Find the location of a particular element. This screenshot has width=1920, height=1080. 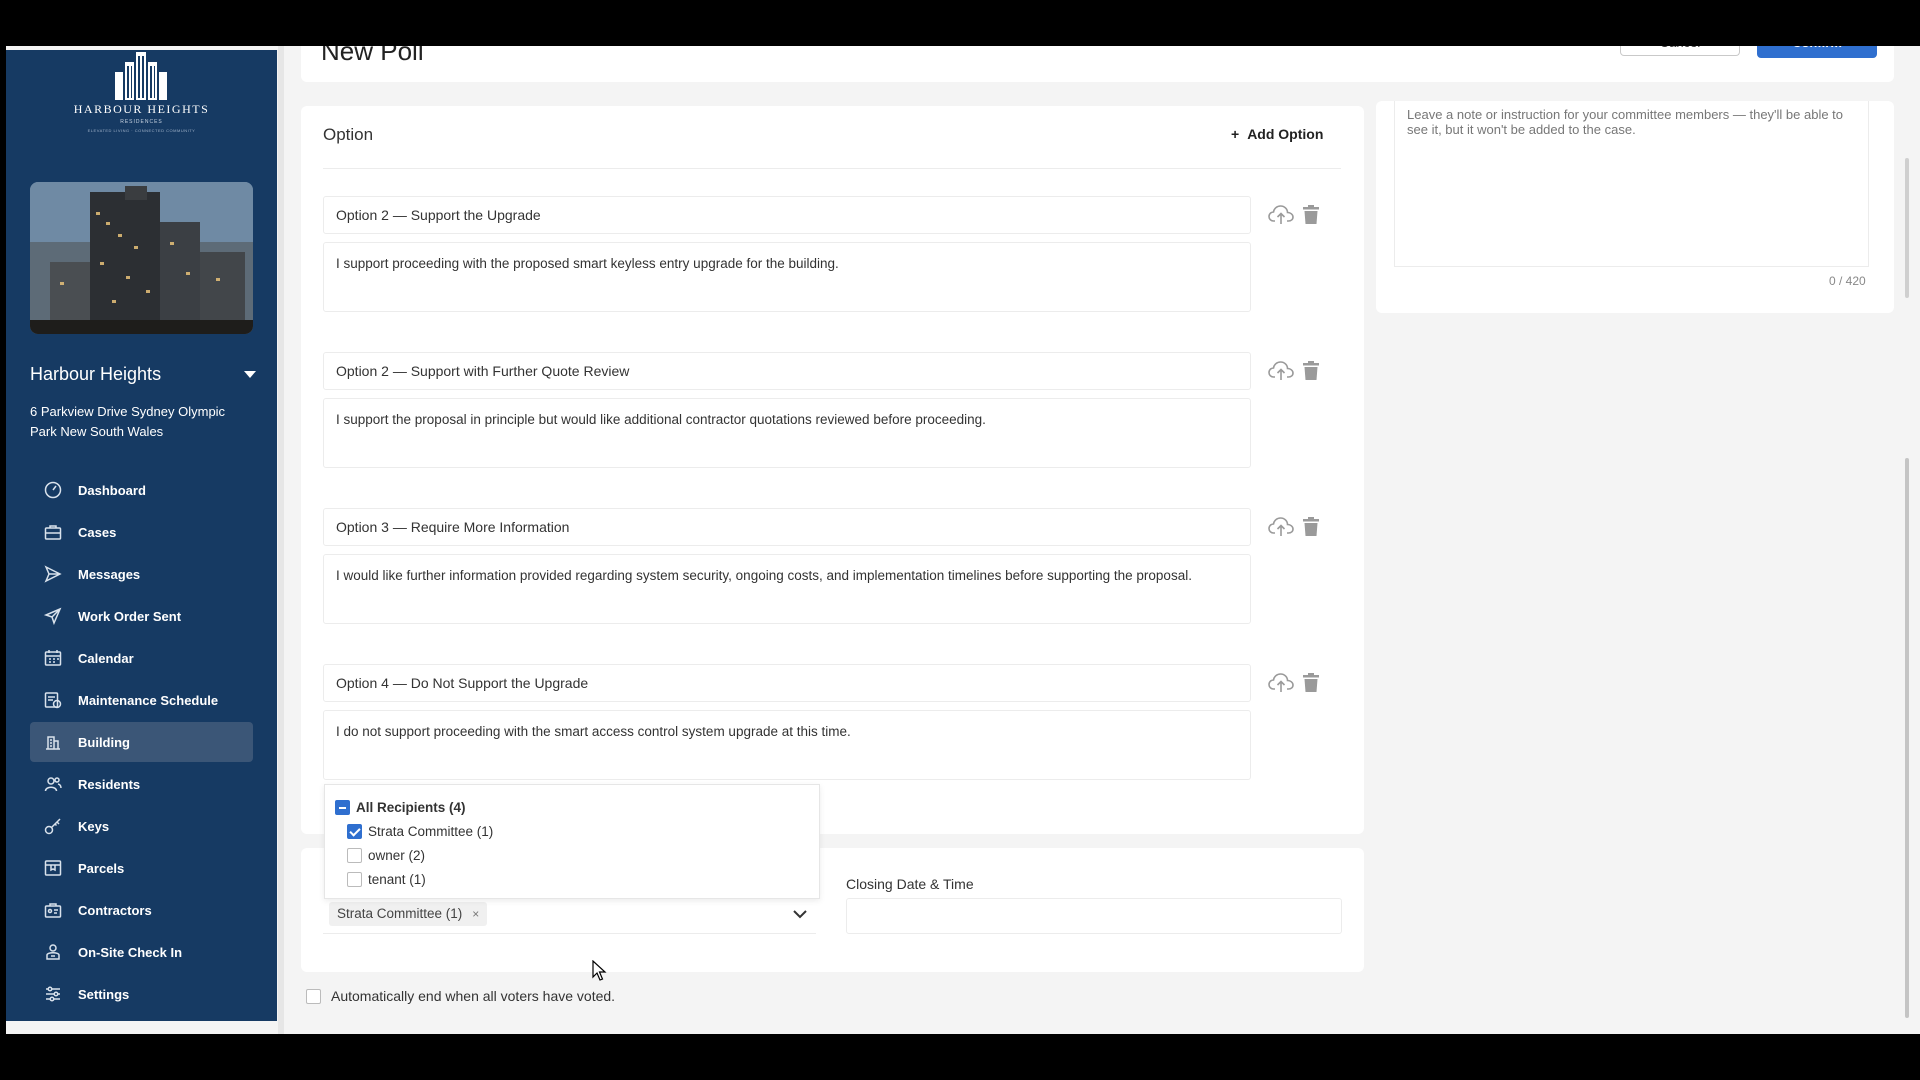

recipient-option-all: All Recipients (4) is located at coordinates (400, 807).